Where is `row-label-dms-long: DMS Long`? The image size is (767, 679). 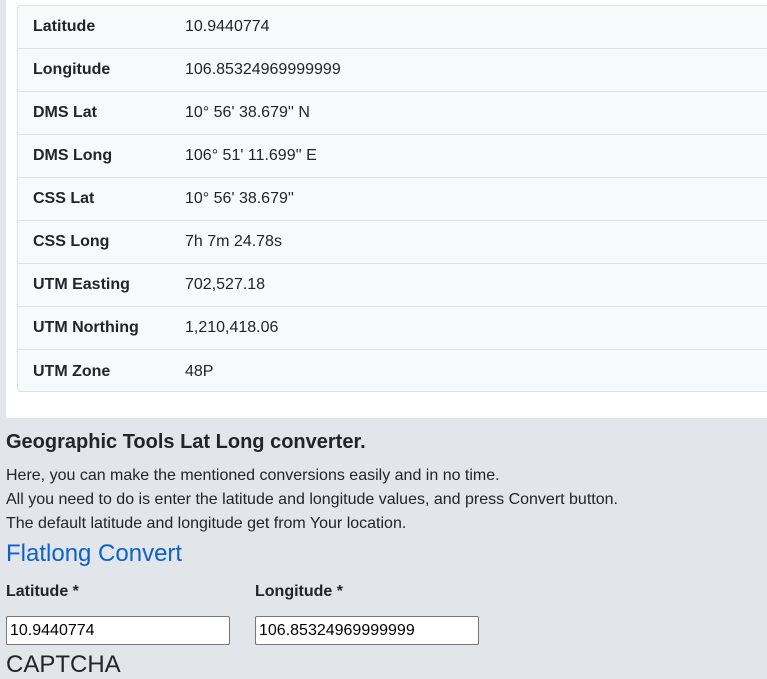
row-label-dms-long: DMS Long is located at coordinates (73, 155).